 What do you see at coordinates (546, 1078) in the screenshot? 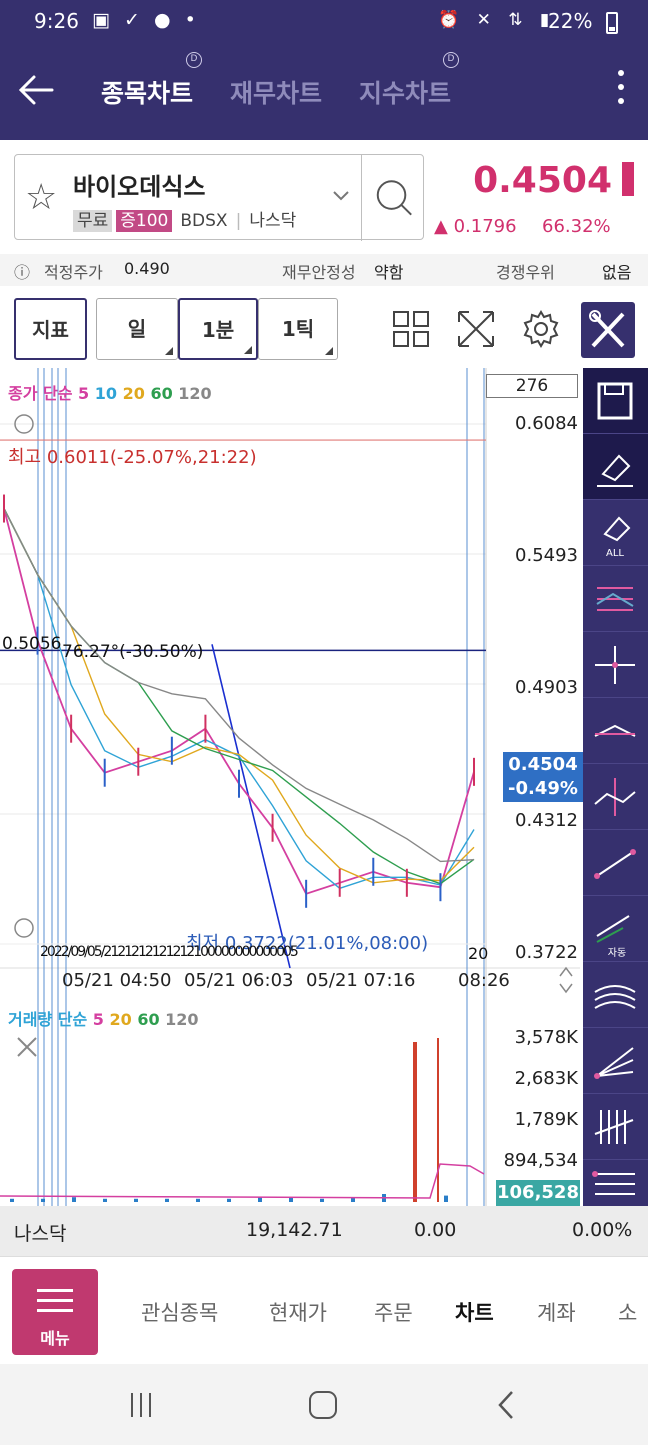
I see `volume-y-tick: 2,683K` at bounding box center [546, 1078].